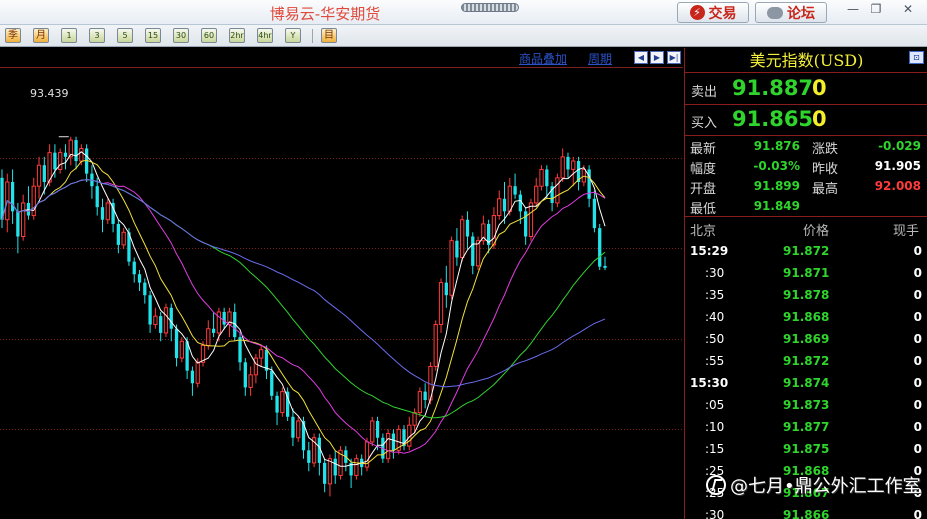 The image size is (927, 519). I want to click on drag-handle, so click(490, 7).